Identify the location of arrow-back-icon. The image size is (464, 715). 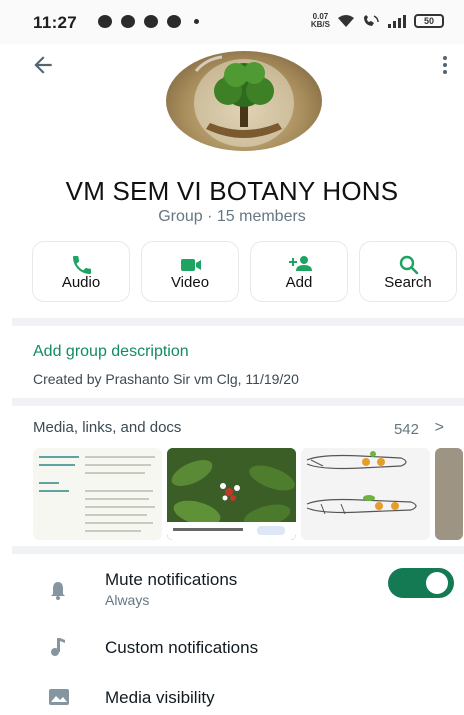
(43, 65).